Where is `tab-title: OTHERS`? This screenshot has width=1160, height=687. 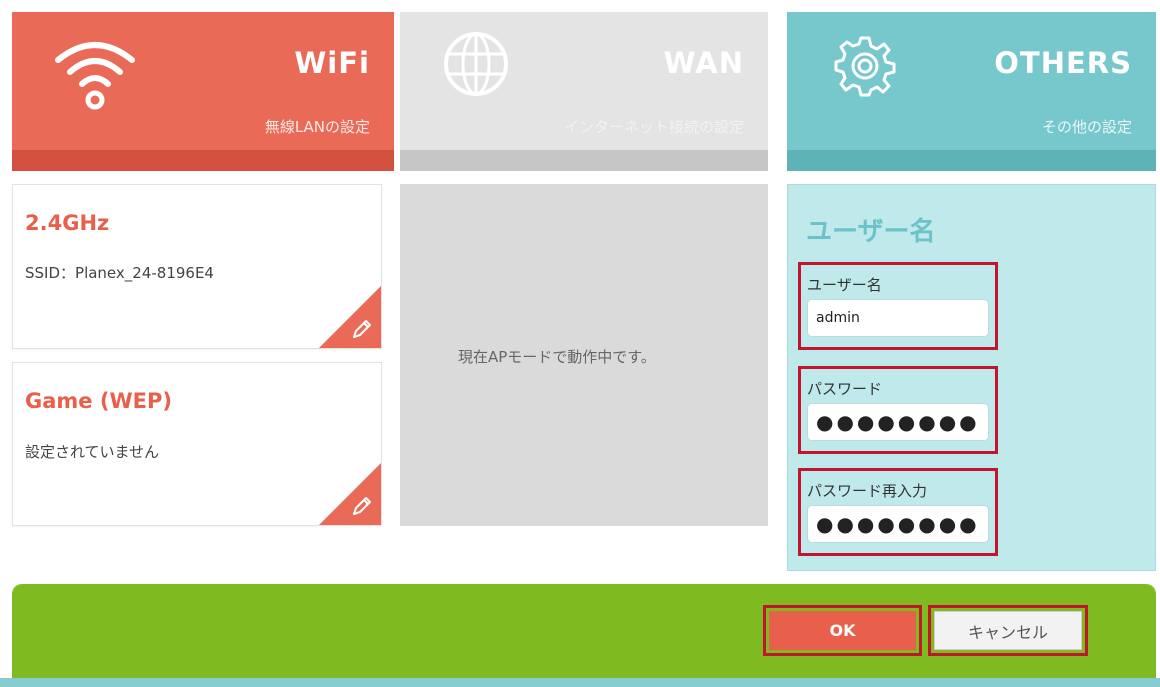
tab-title: OTHERS is located at coordinates (1063, 63).